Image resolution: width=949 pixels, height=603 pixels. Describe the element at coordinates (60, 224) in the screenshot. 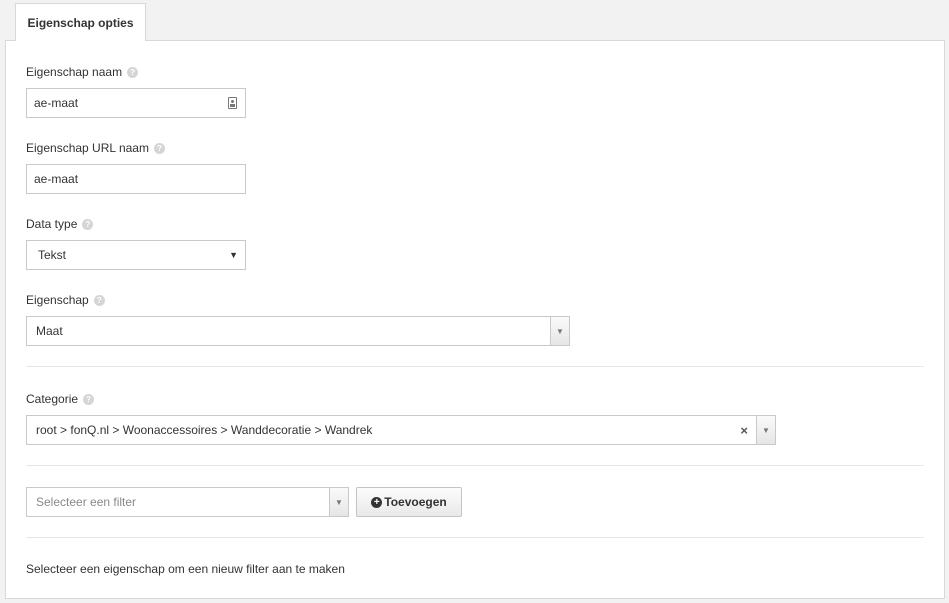

I see `data-type-label: Data type ?` at that location.